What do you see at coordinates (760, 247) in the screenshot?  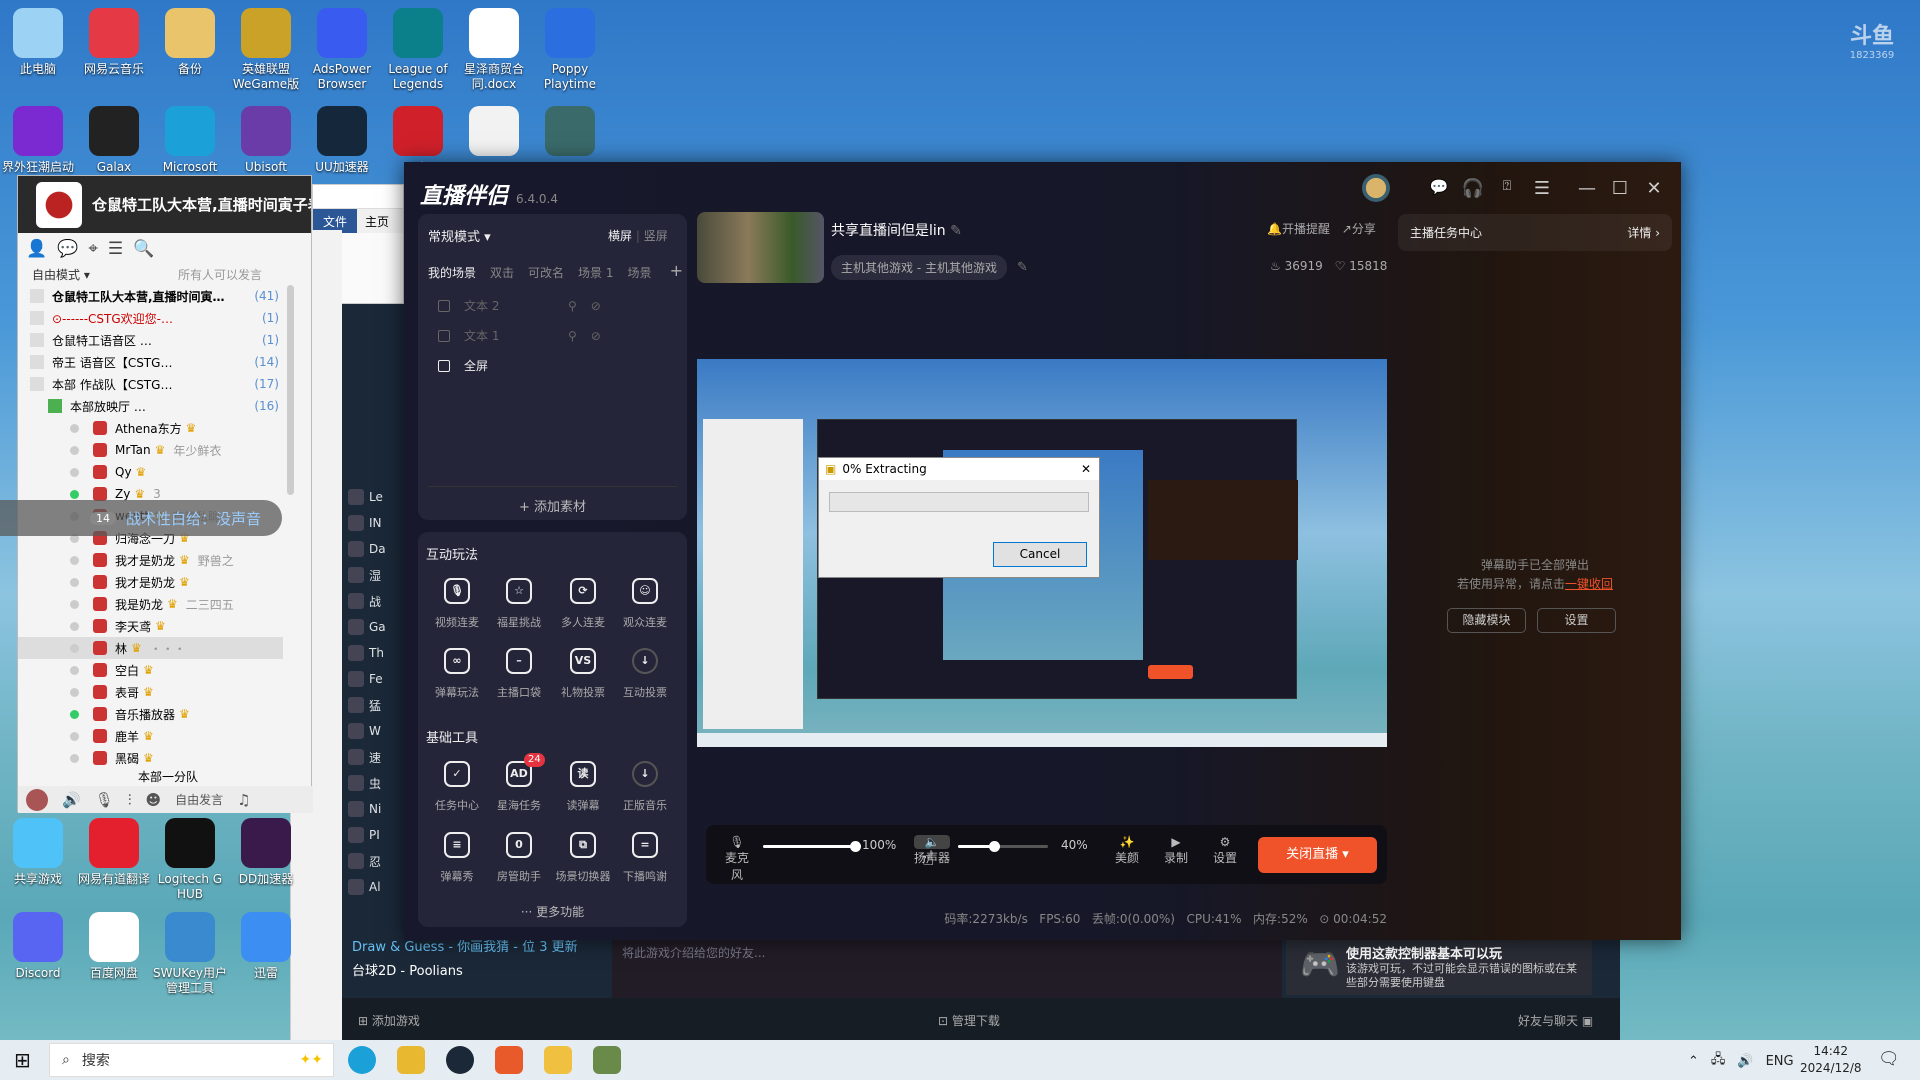 I see `stream-thumbnail` at bounding box center [760, 247].